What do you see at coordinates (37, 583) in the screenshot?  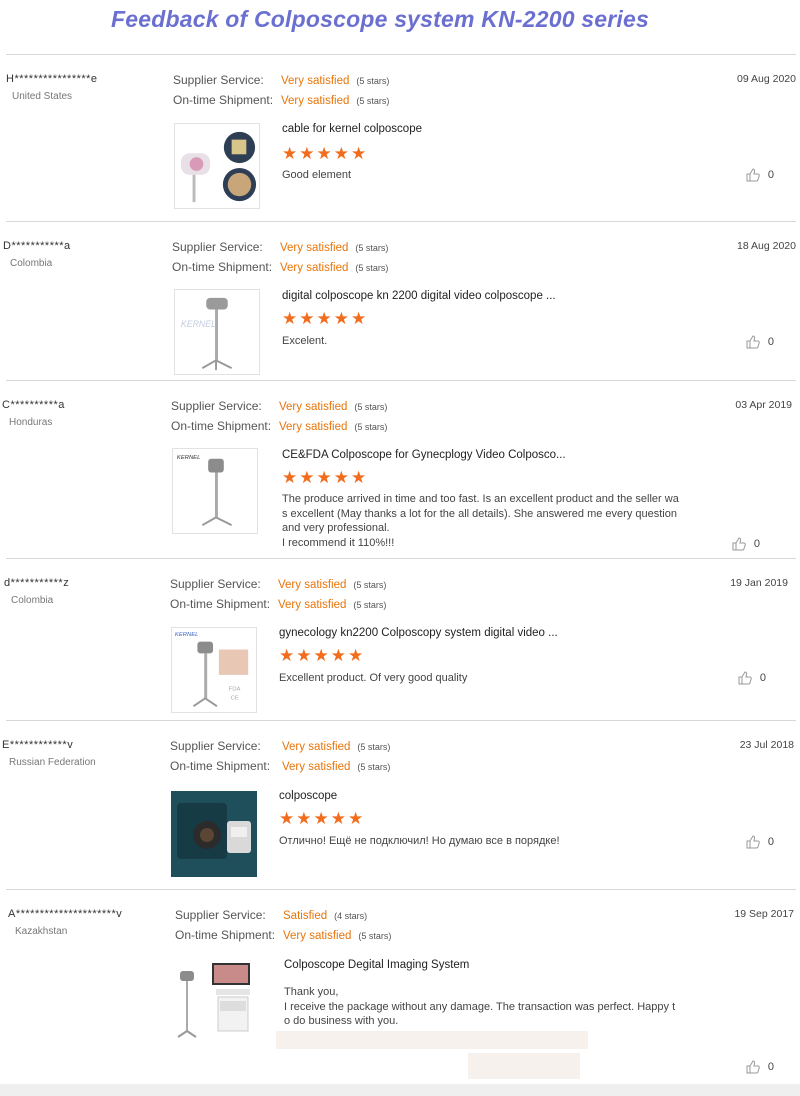 I see `buyer-name: d***********z` at bounding box center [37, 583].